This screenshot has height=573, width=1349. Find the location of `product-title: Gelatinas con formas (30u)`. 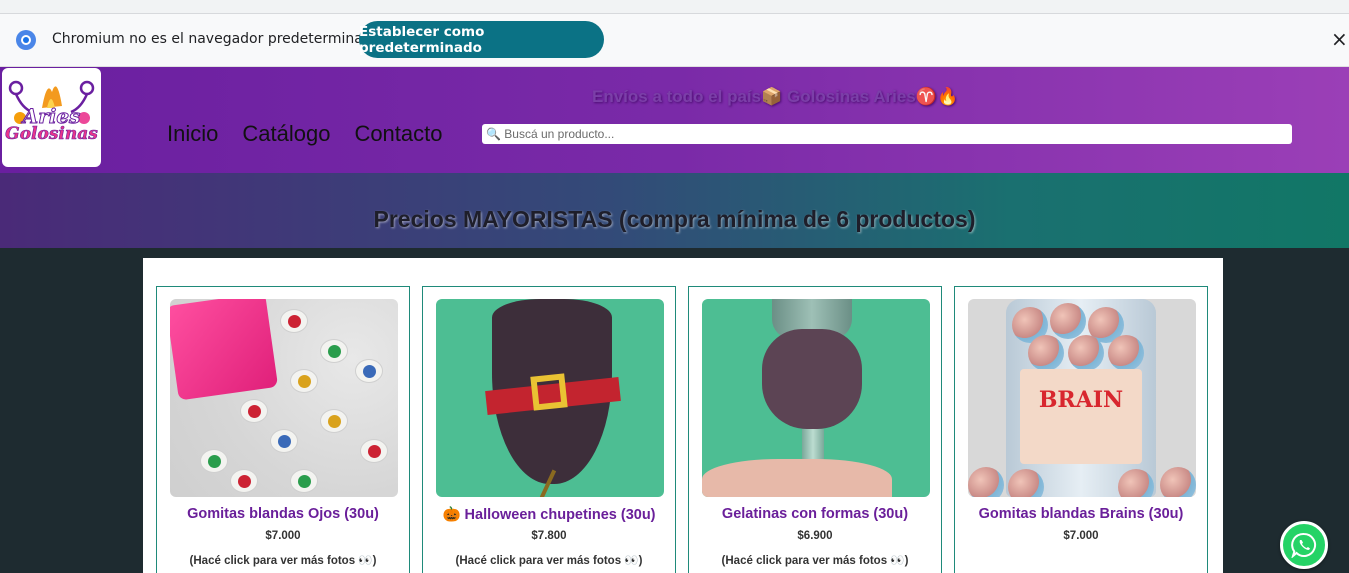

product-title: Gelatinas con formas (30u) is located at coordinates (815, 514).